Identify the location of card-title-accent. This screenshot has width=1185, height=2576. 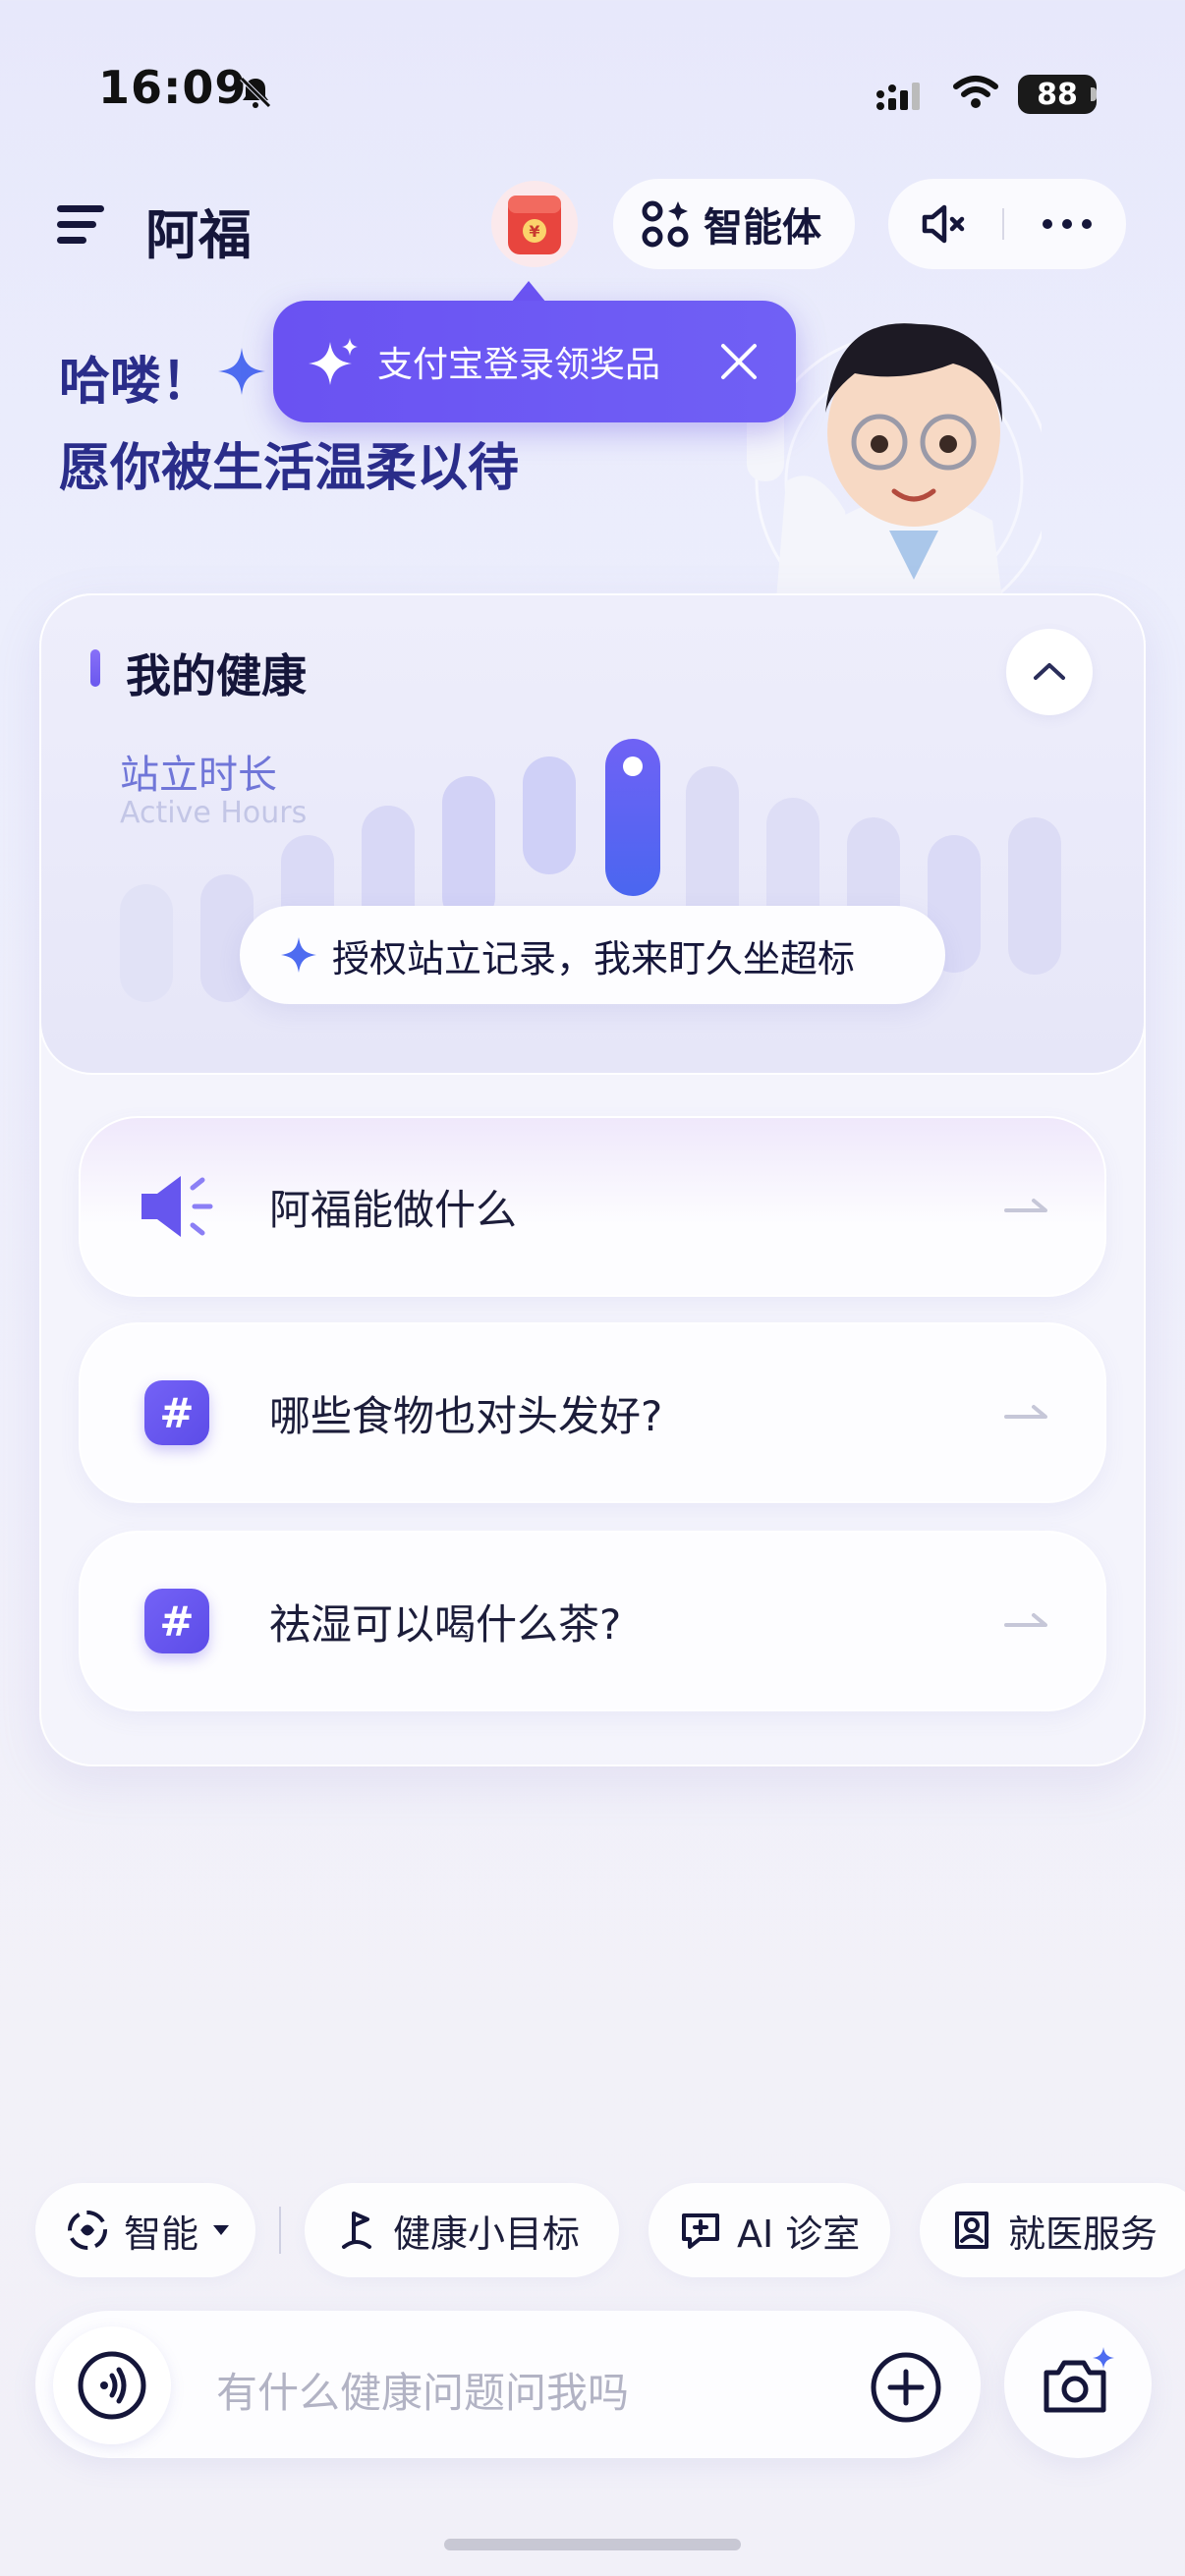
(95, 668).